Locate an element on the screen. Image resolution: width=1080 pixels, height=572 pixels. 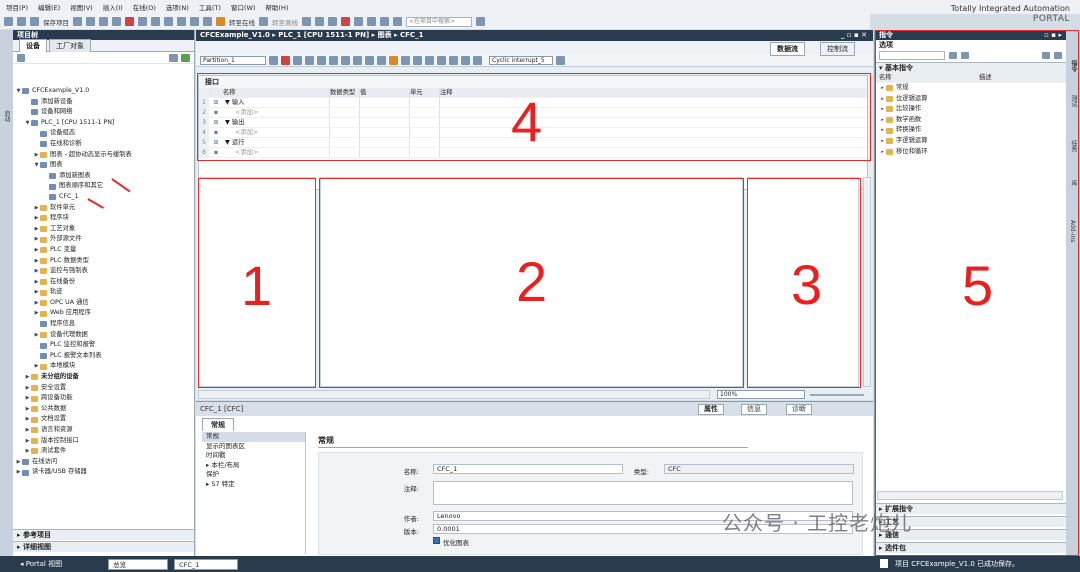
instruction-folder: ▸ 移位和循环 is located at coordinates (970, 152).